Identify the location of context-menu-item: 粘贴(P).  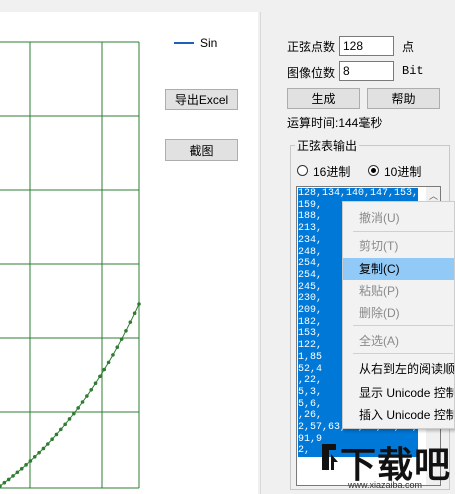
(398, 291).